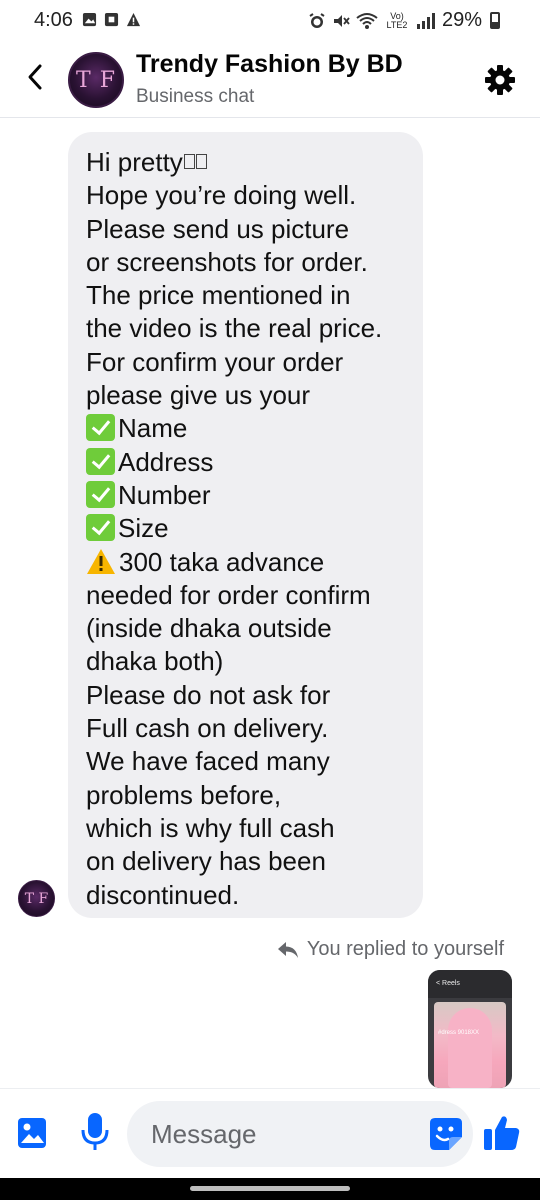 The height and width of the screenshot is (1200, 540). What do you see at coordinates (249, 562) in the screenshot?
I see `message-line: 300 taka advance` at bounding box center [249, 562].